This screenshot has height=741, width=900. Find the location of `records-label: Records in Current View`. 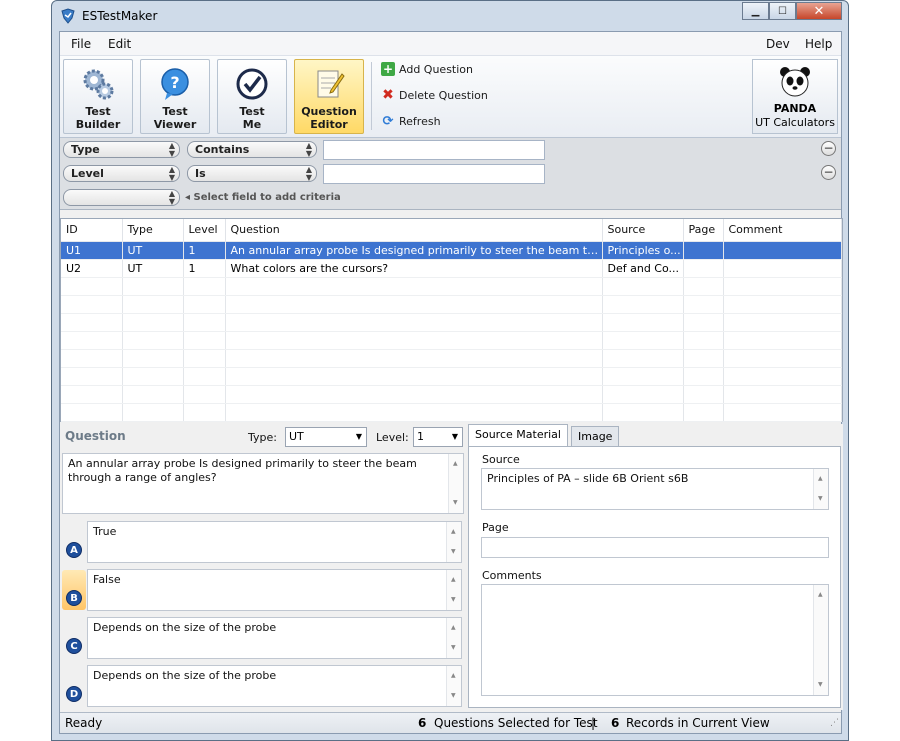

records-label: Records in Current View is located at coordinates (698, 723).